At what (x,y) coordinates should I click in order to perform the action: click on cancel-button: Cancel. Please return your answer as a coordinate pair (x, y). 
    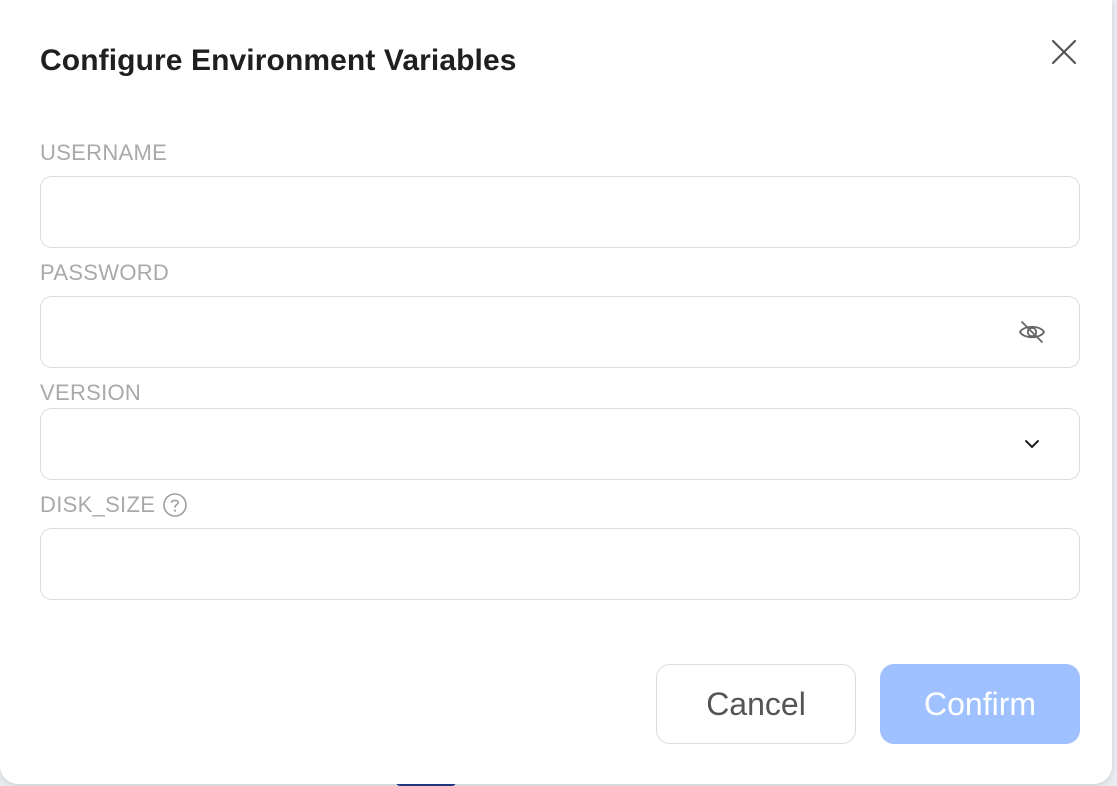
    Looking at the image, I should click on (756, 704).